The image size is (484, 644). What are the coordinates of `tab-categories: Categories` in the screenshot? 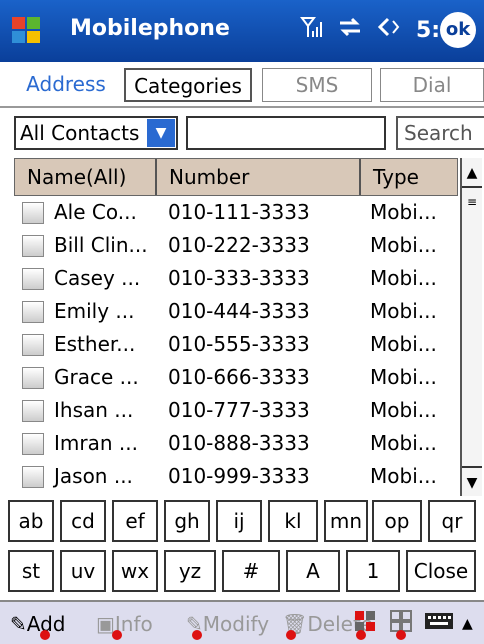 It's located at (188, 85).